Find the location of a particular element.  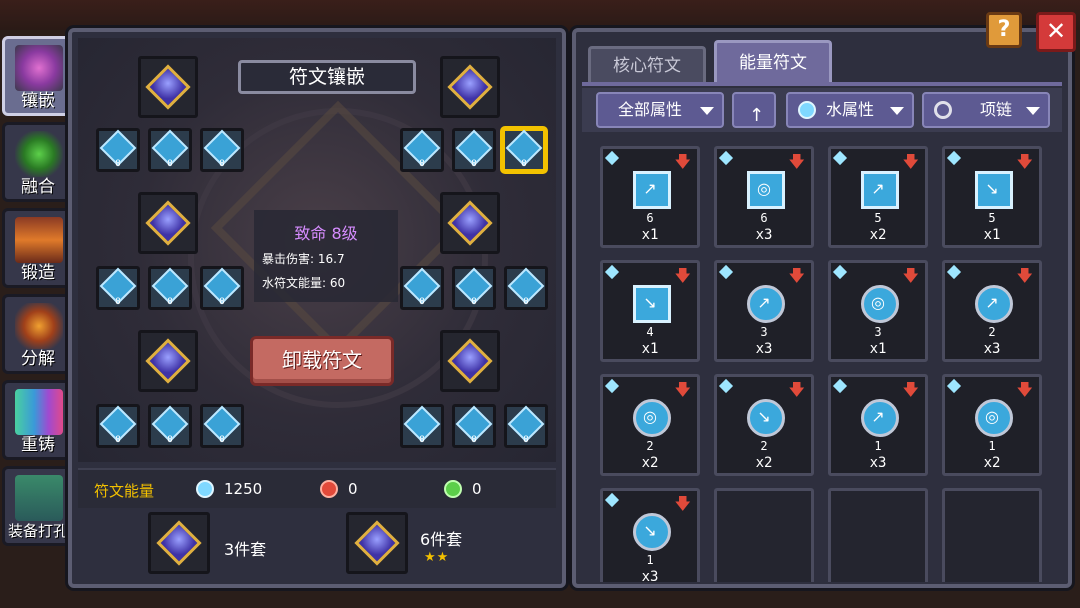

rune-item: 🡇 ↘ 5 x1 is located at coordinates (992, 197).